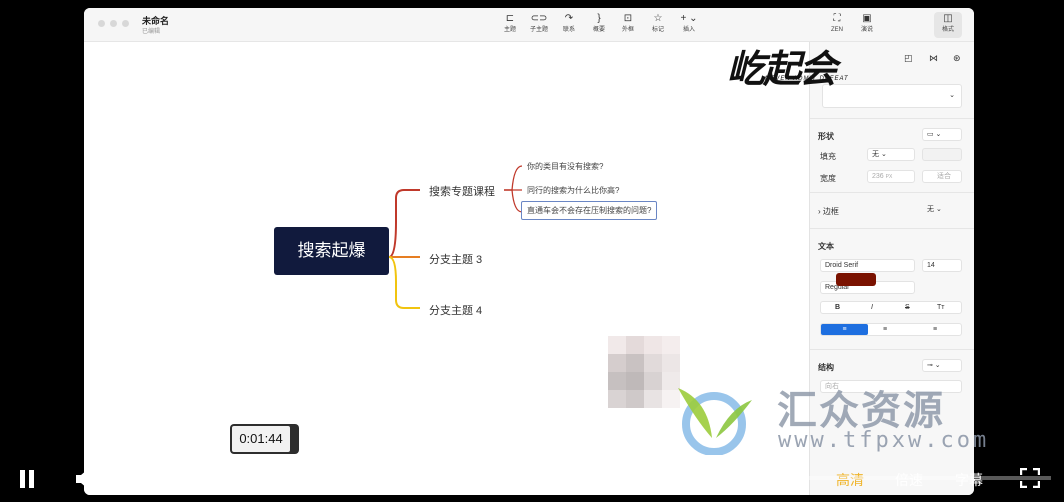 The image size is (1064, 502). Describe the element at coordinates (828, 156) in the screenshot. I see `fill-label: 填充` at that location.